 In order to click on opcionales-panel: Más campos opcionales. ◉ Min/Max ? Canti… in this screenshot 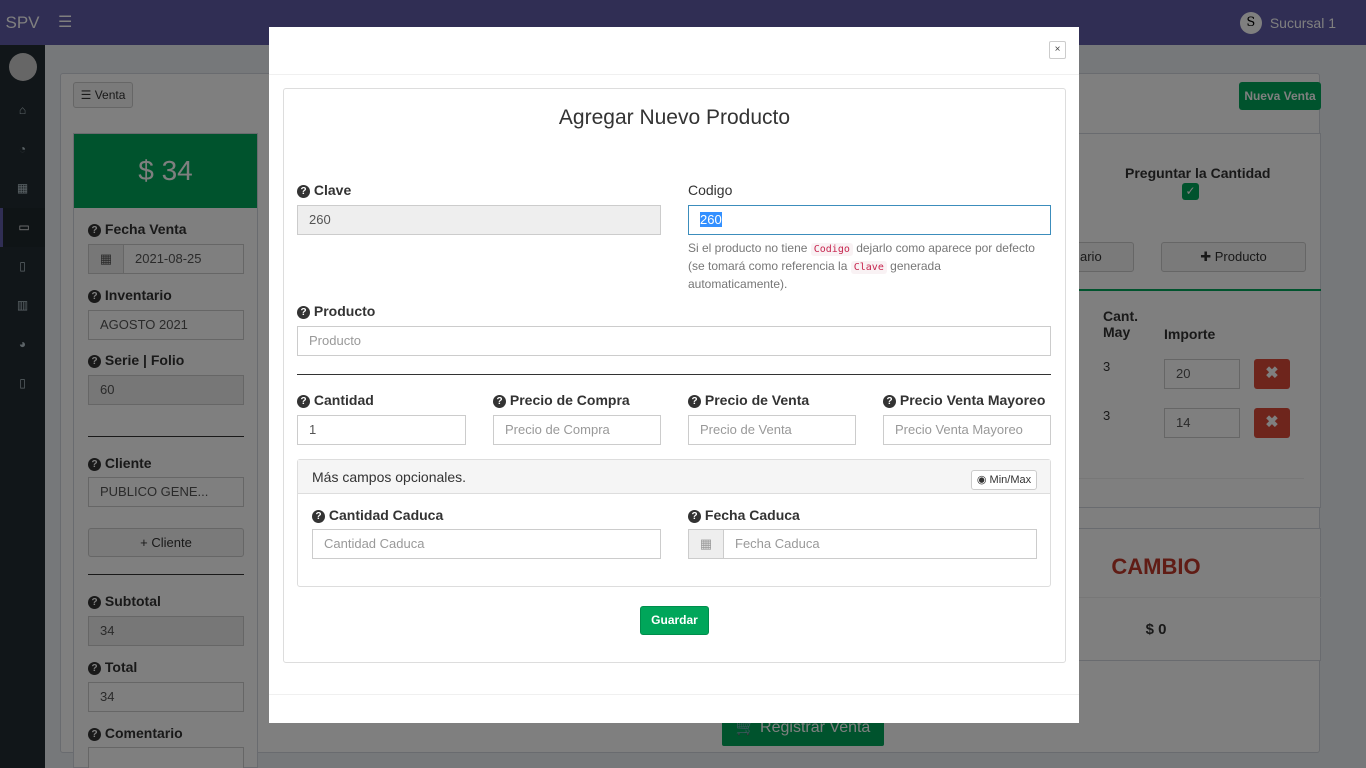, I will do `click(674, 523)`.